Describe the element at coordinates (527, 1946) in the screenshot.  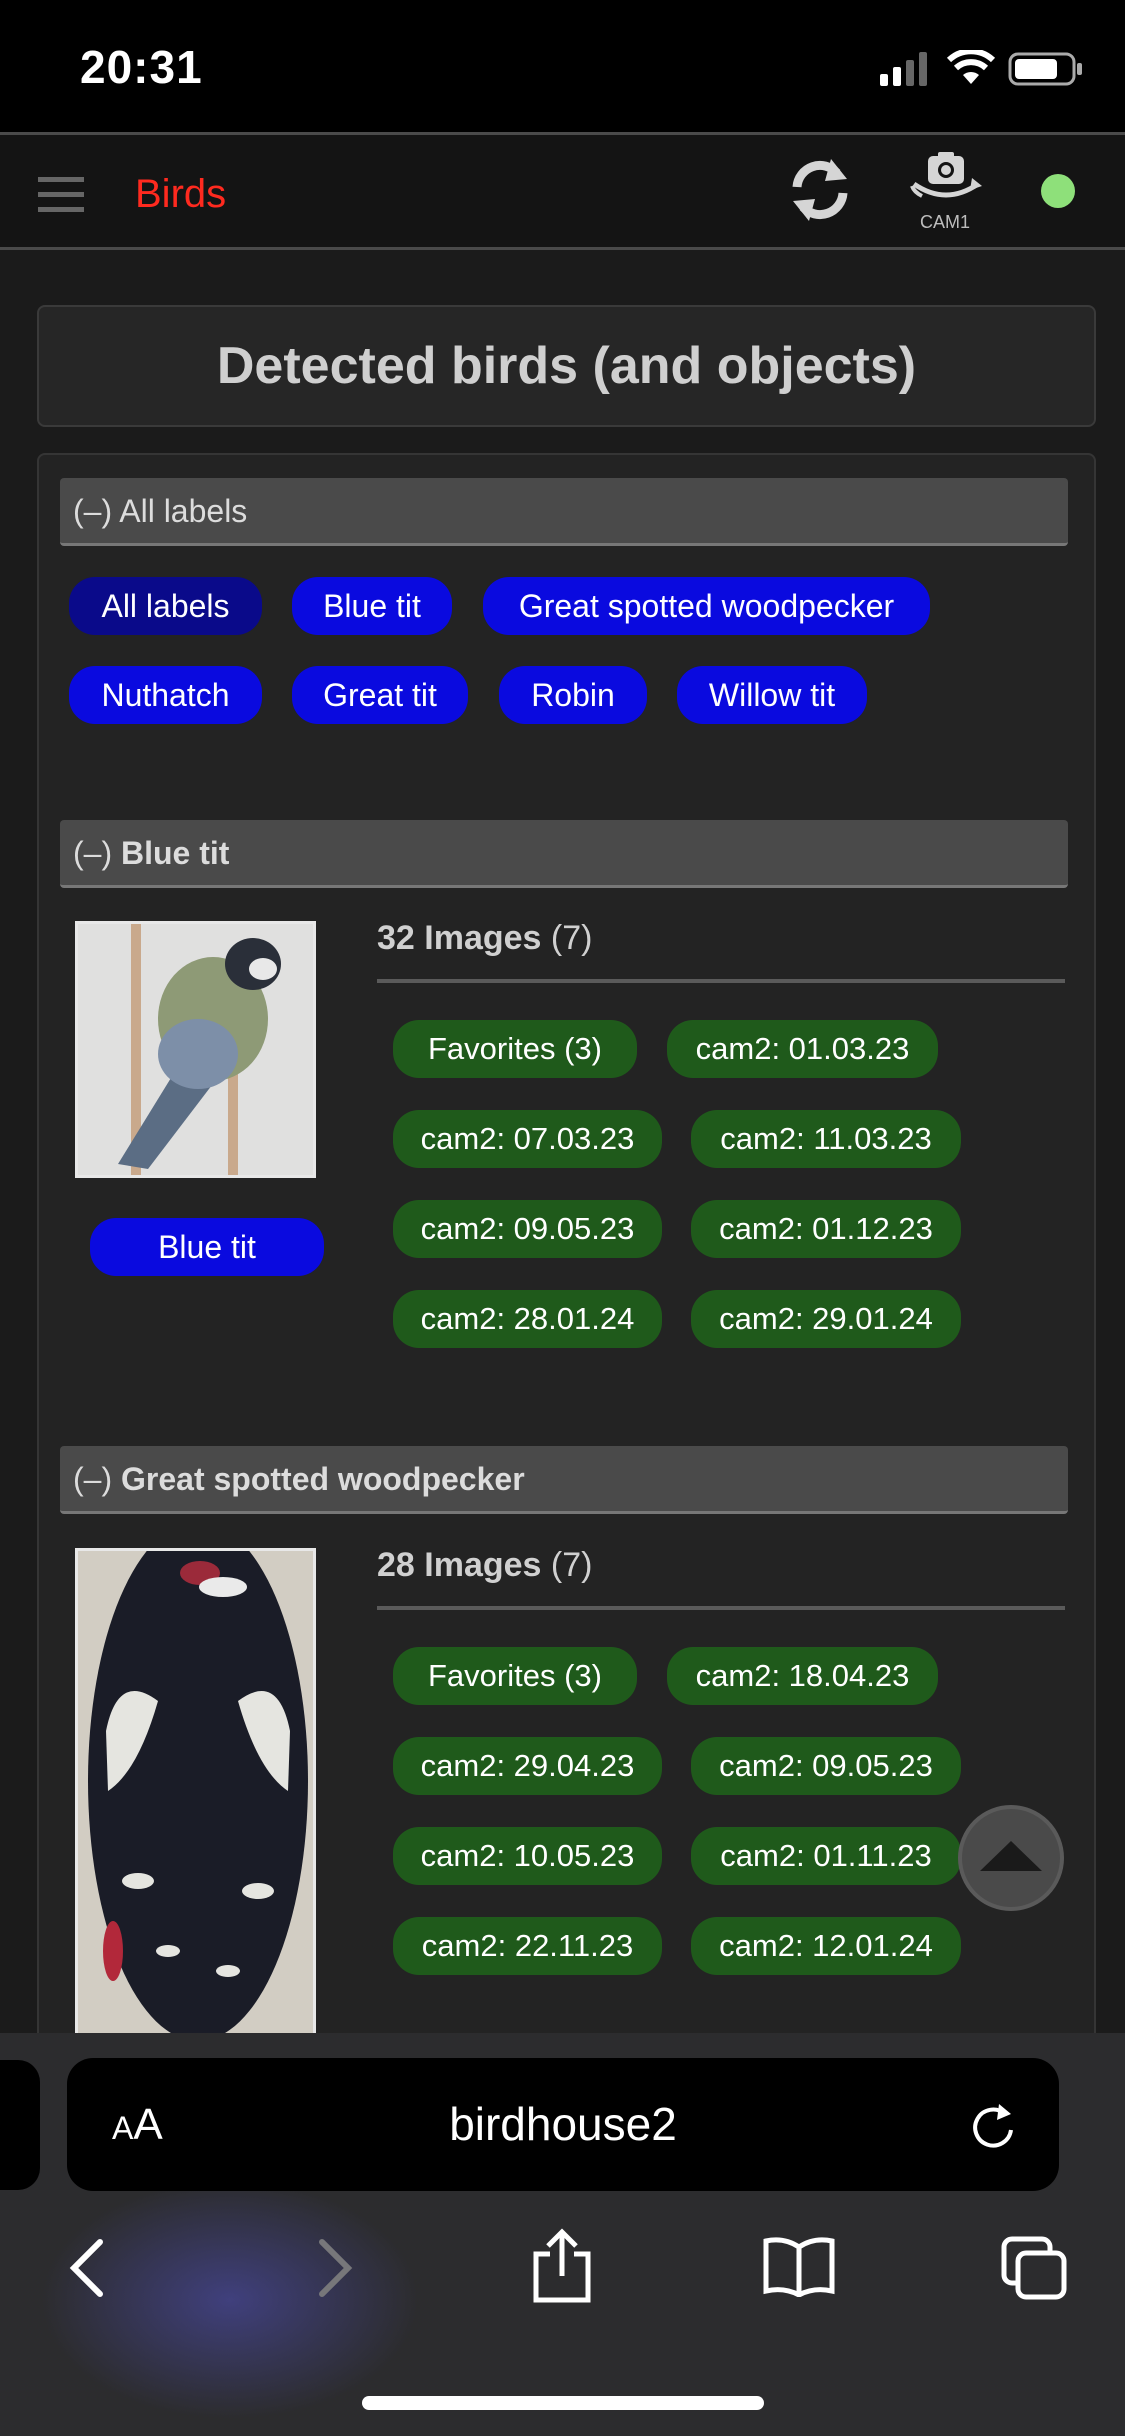
I see `chip-date: cam2: 22.11.23` at that location.